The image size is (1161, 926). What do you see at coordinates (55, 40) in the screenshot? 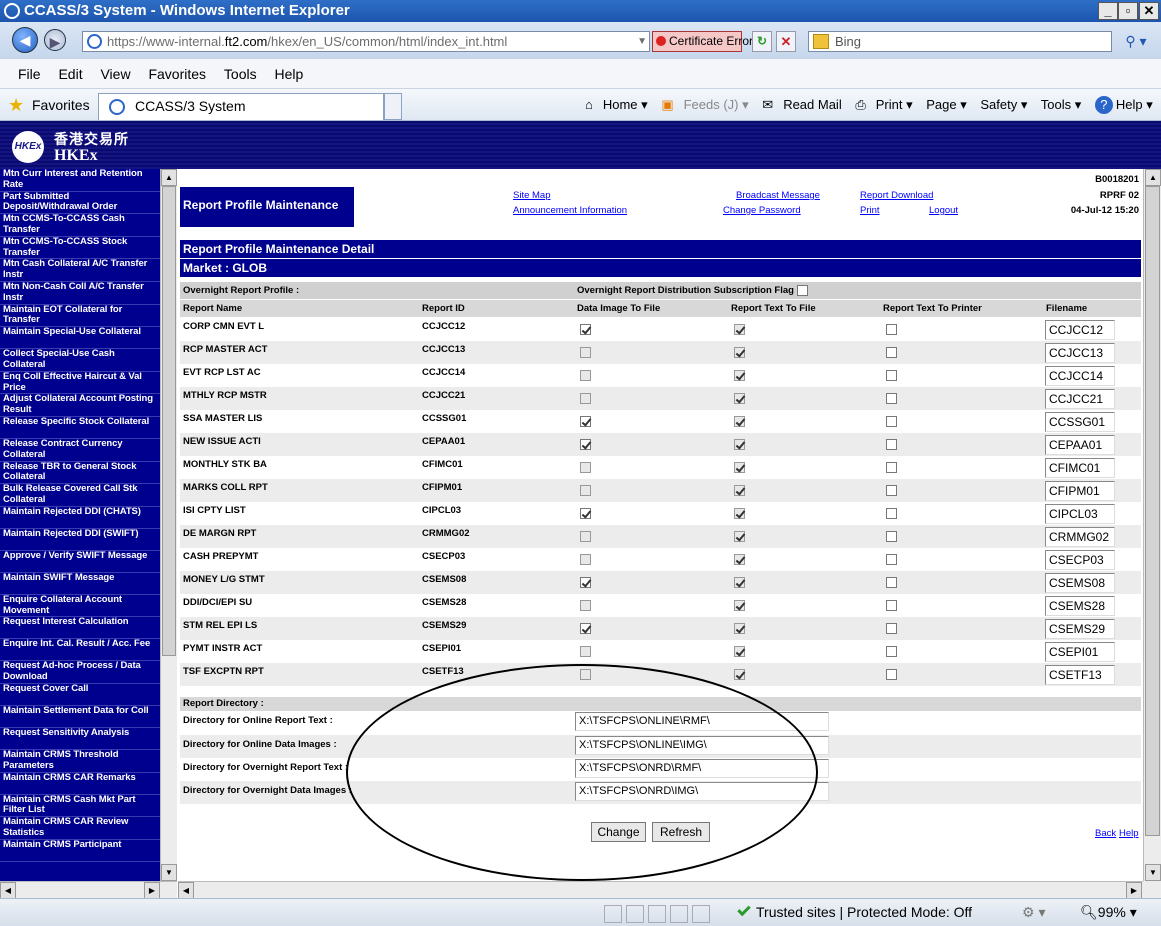
I see `forward-nav-button: ▶` at bounding box center [55, 40].